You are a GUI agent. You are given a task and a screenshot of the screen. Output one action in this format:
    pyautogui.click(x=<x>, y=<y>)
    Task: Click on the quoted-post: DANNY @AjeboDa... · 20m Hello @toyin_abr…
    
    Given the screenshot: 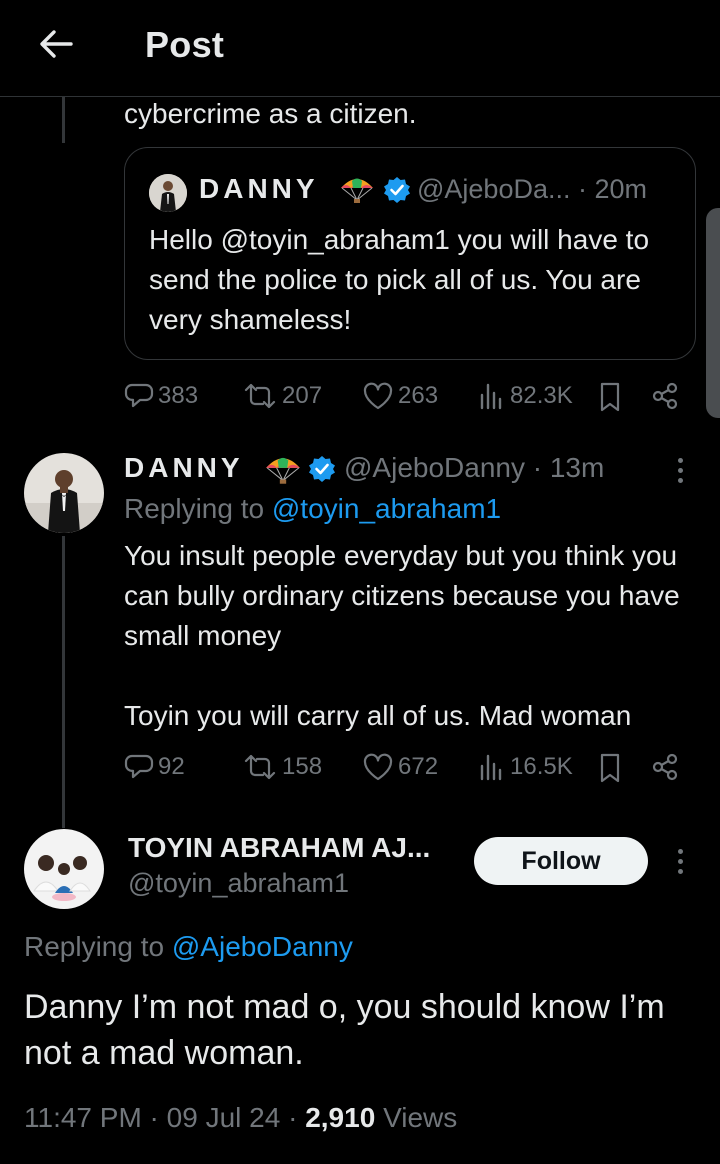 What is the action you would take?
    pyautogui.click(x=410, y=253)
    